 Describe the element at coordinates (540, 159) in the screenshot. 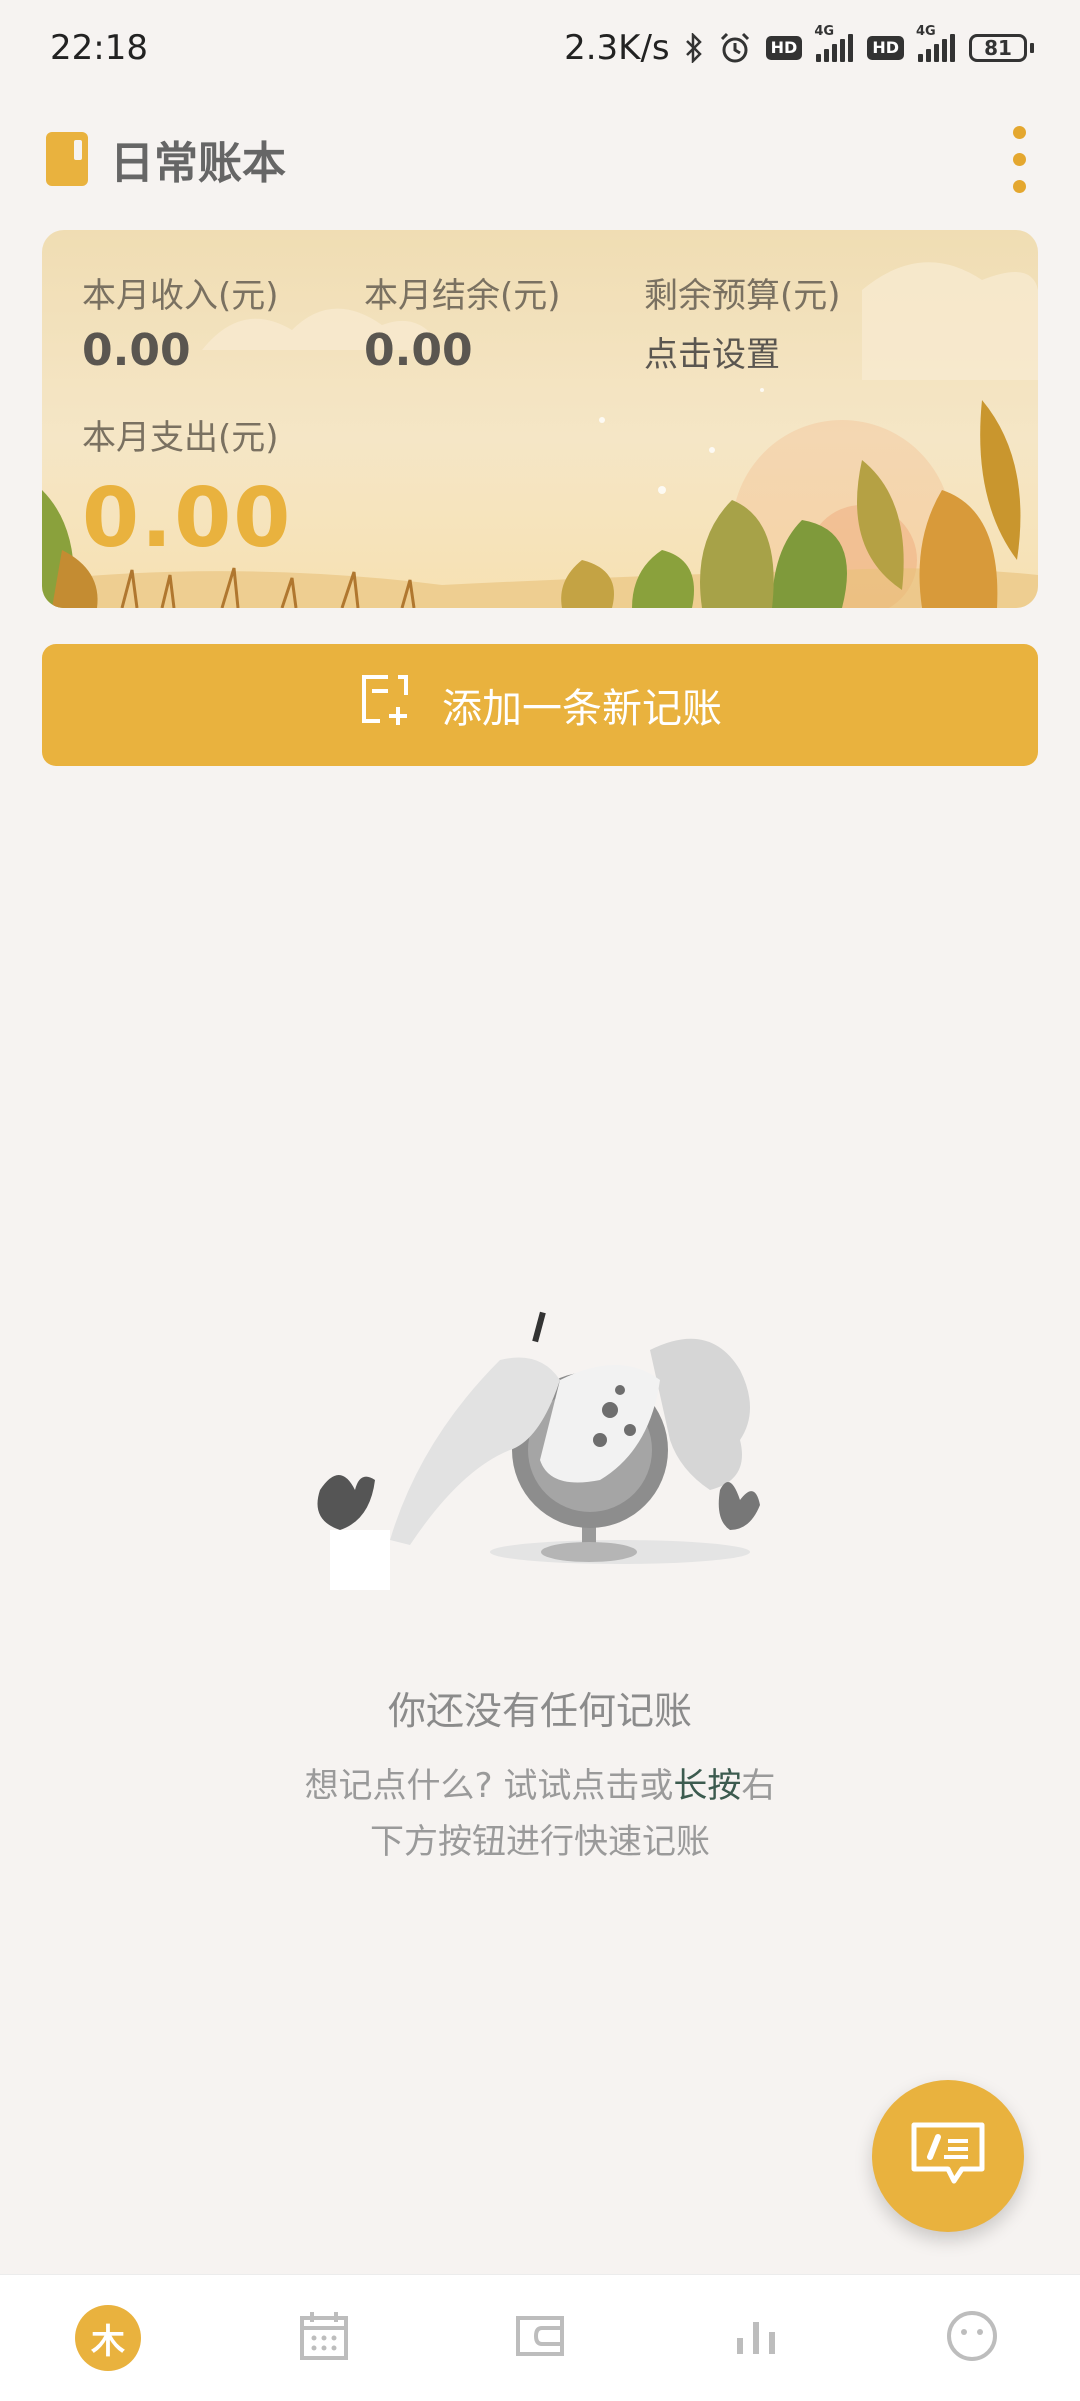

I see `header: 日常账本` at that location.